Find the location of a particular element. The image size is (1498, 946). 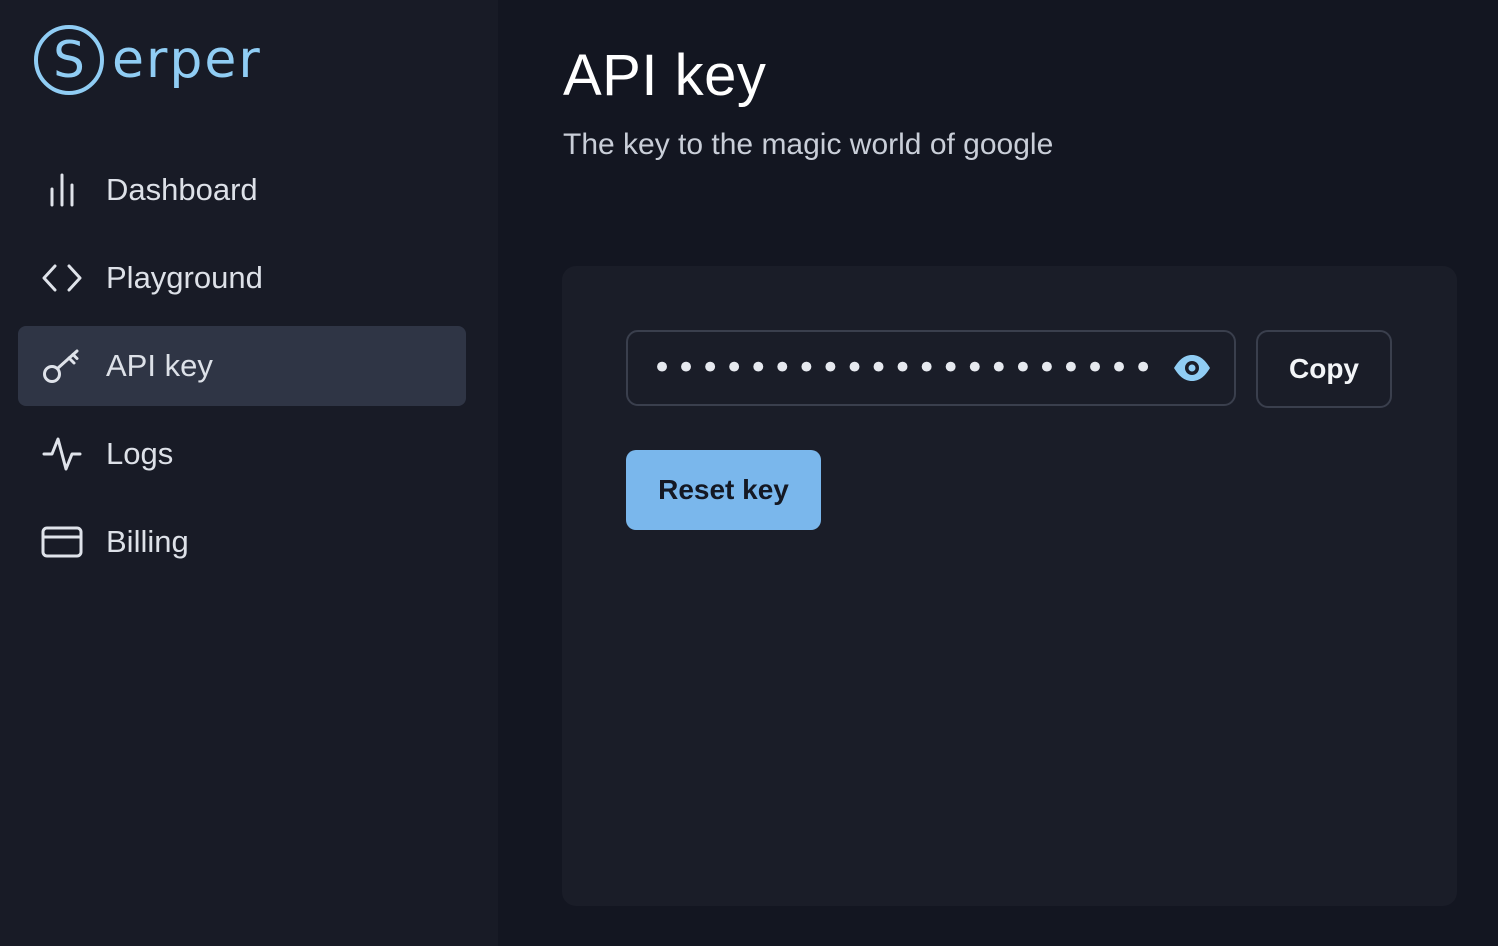

serper-logo: S erper is located at coordinates (148, 60).